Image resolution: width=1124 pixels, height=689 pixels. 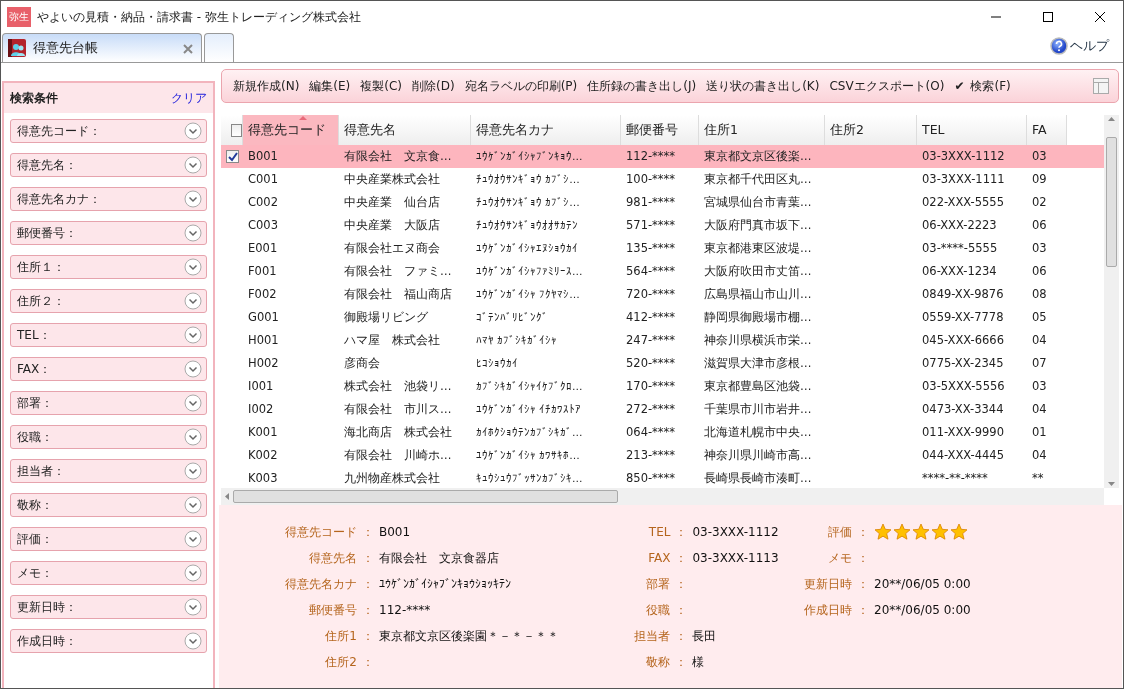 I want to click on column-header: 得意先名, so click(x=405, y=130).